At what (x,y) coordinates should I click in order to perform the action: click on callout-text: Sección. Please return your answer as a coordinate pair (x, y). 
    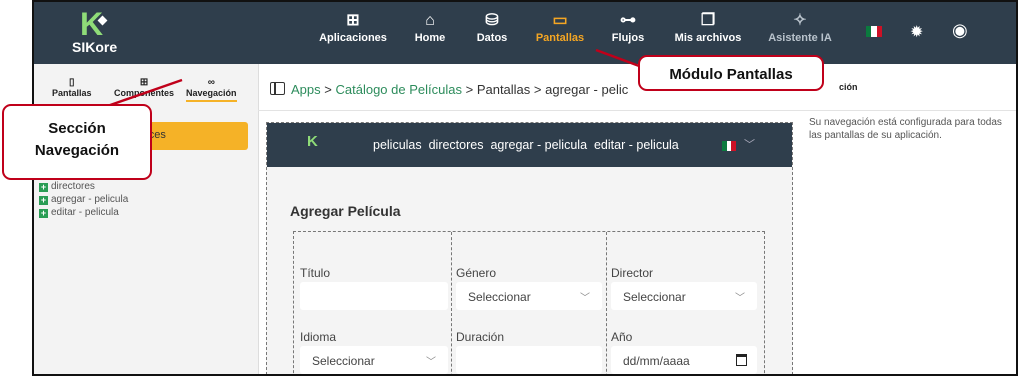
    Looking at the image, I should click on (77, 128).